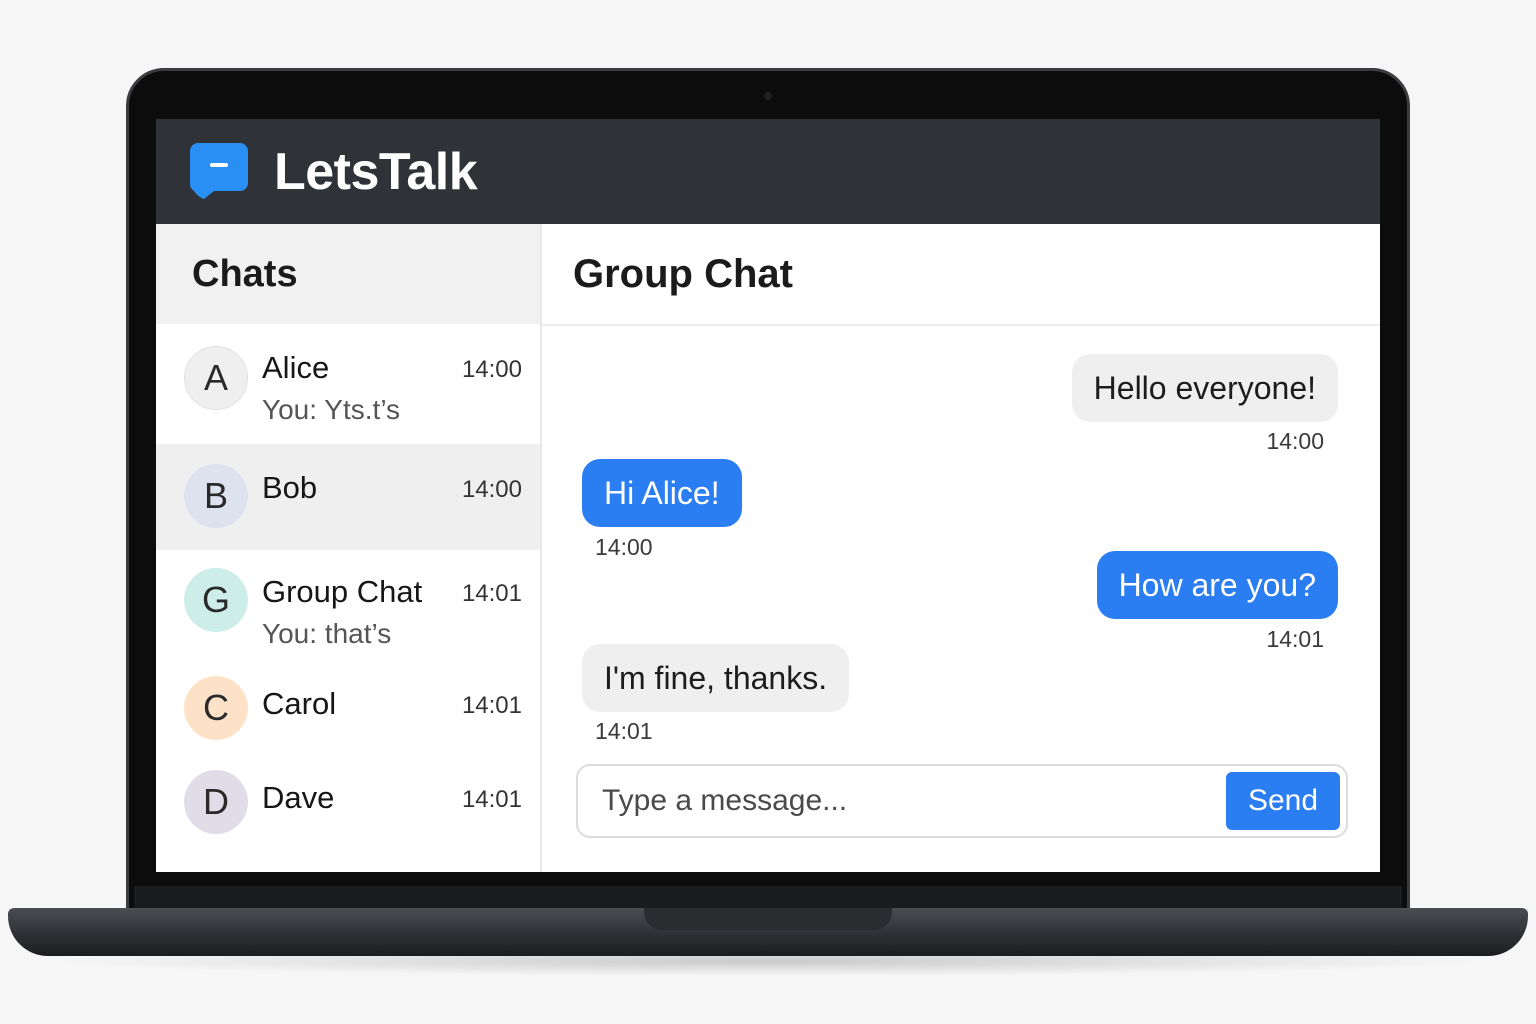 The width and height of the screenshot is (1536, 1024). I want to click on camera-icon, so click(768, 96).